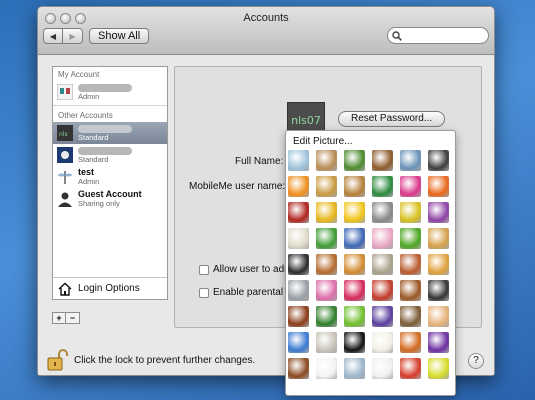  I want to click on basketball-picture, so click(410, 342).